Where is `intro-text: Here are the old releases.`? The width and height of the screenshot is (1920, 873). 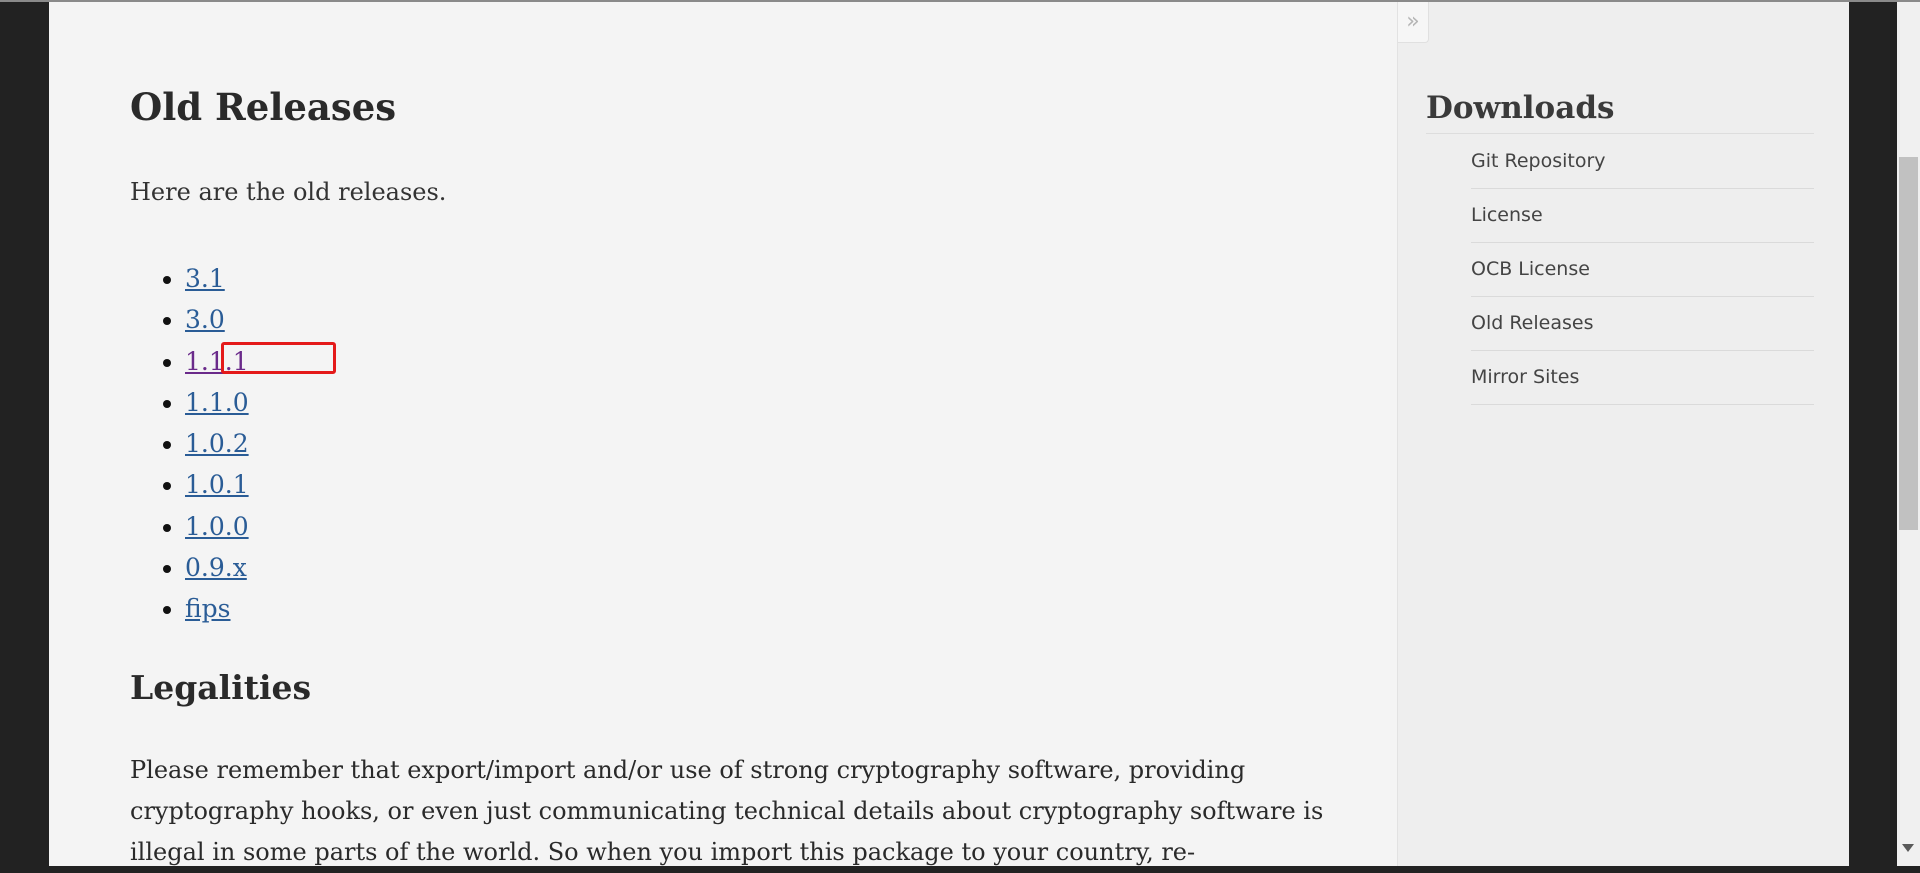
intro-text: Here are the old releases. is located at coordinates (288, 192).